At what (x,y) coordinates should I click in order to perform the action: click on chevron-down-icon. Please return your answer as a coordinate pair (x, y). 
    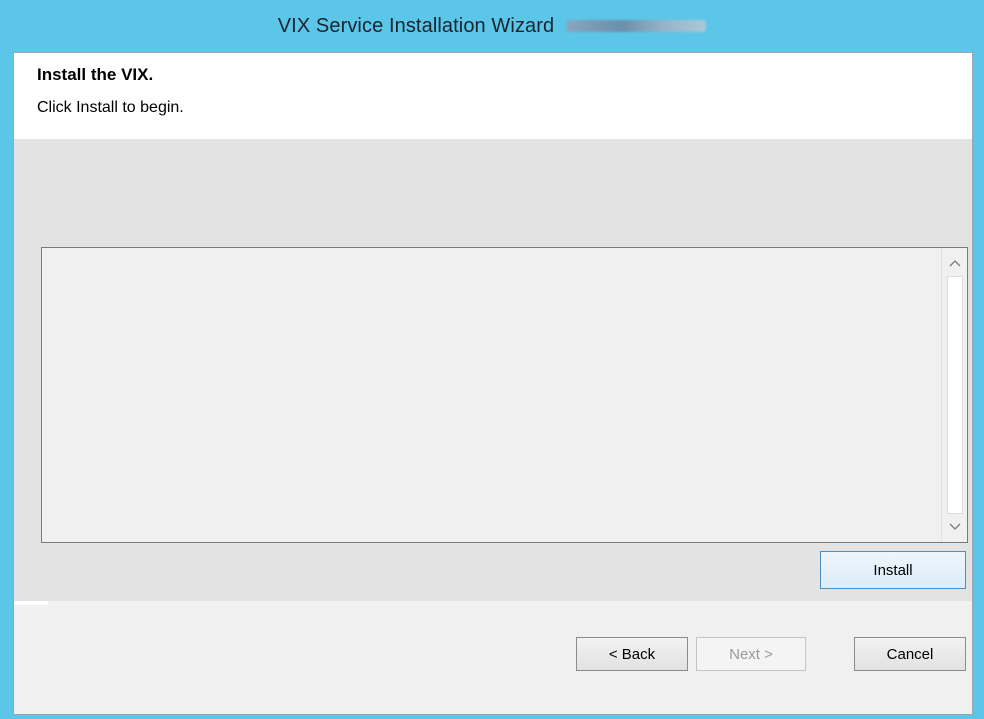
    Looking at the image, I should click on (955, 527).